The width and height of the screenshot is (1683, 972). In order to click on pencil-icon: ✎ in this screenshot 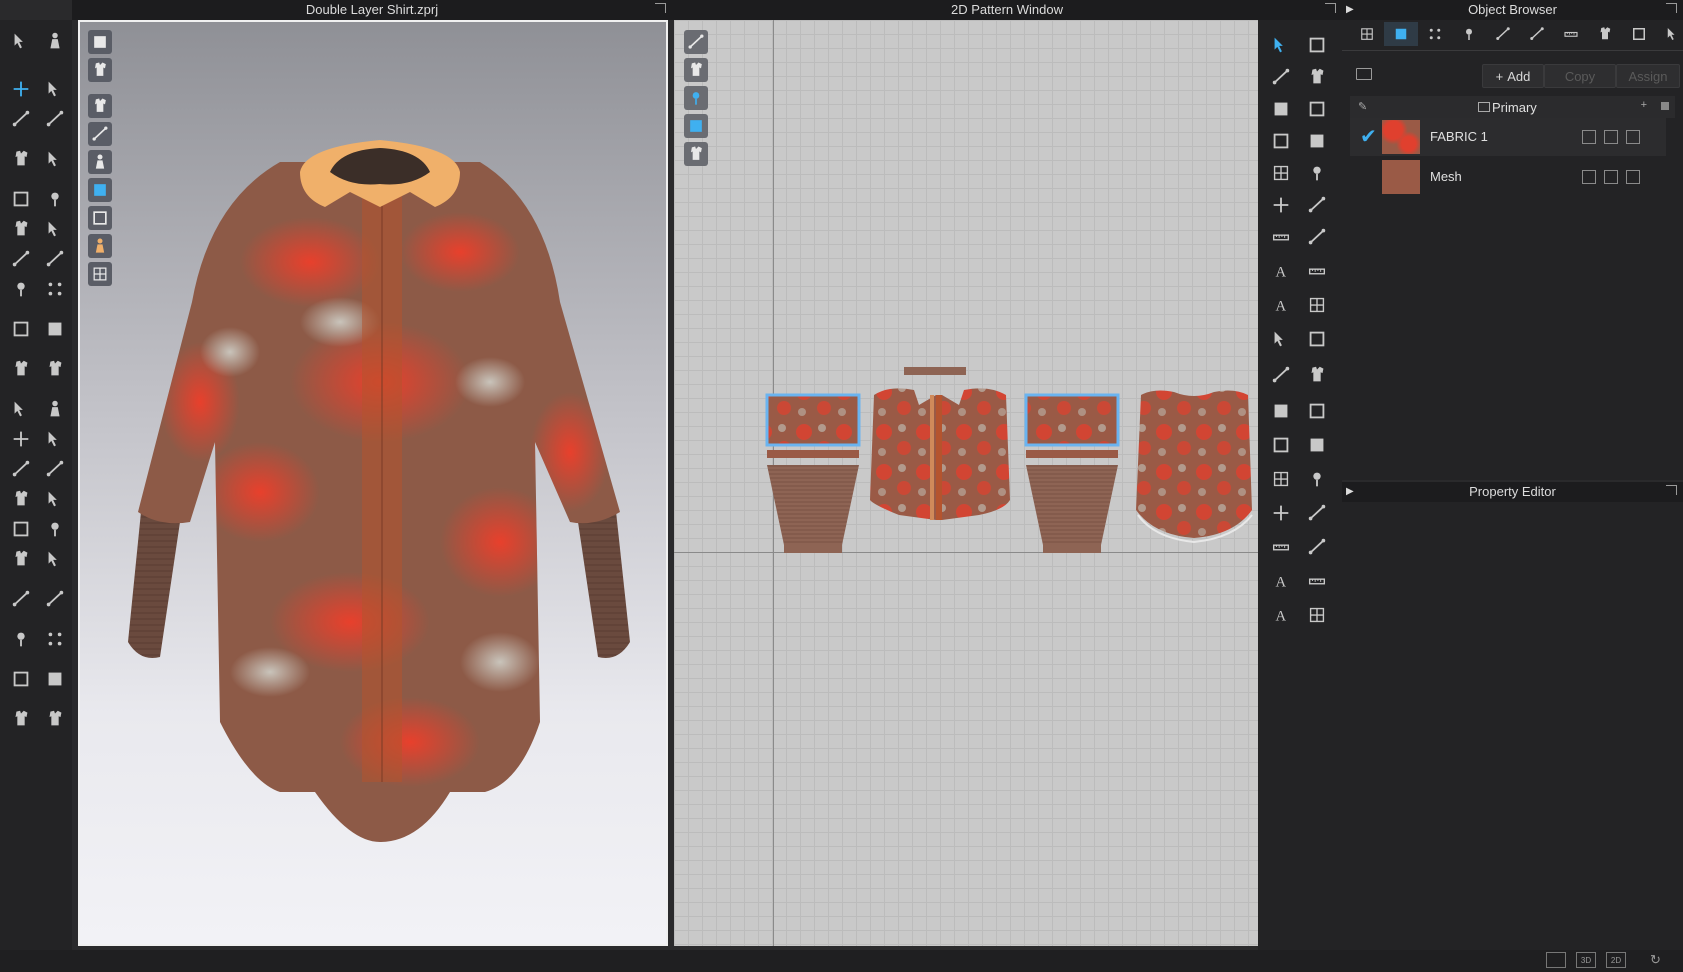, I will do `click(1362, 106)`.